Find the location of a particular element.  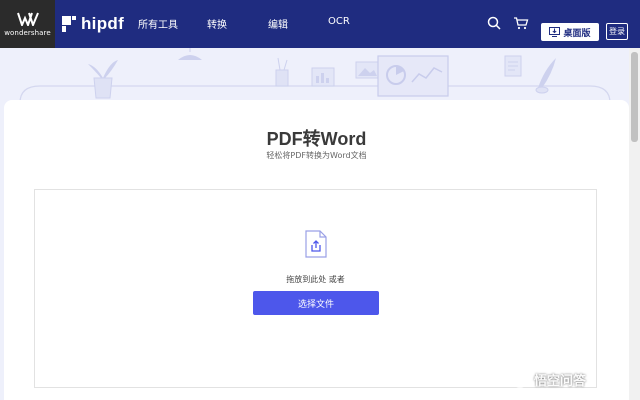

wondershare-logo-icon is located at coordinates (27, 19).